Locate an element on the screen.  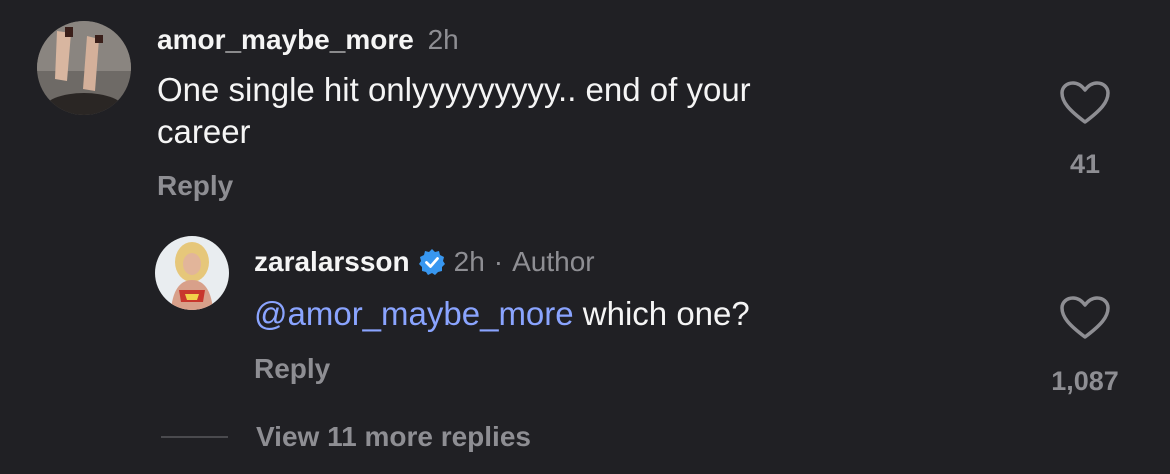
comment-header: amor_maybe_more 2h is located at coordinates (308, 40).